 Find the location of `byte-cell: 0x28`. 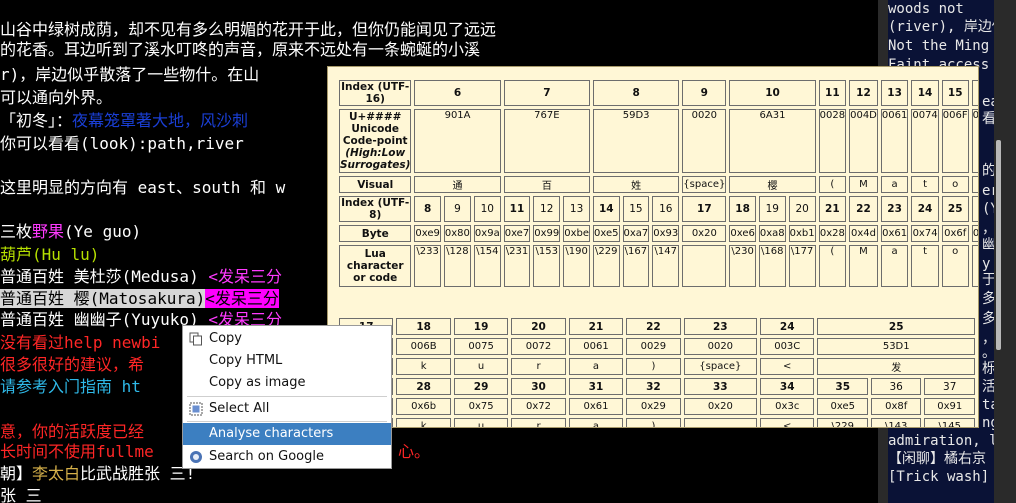

byte-cell: 0x28 is located at coordinates (832, 233).